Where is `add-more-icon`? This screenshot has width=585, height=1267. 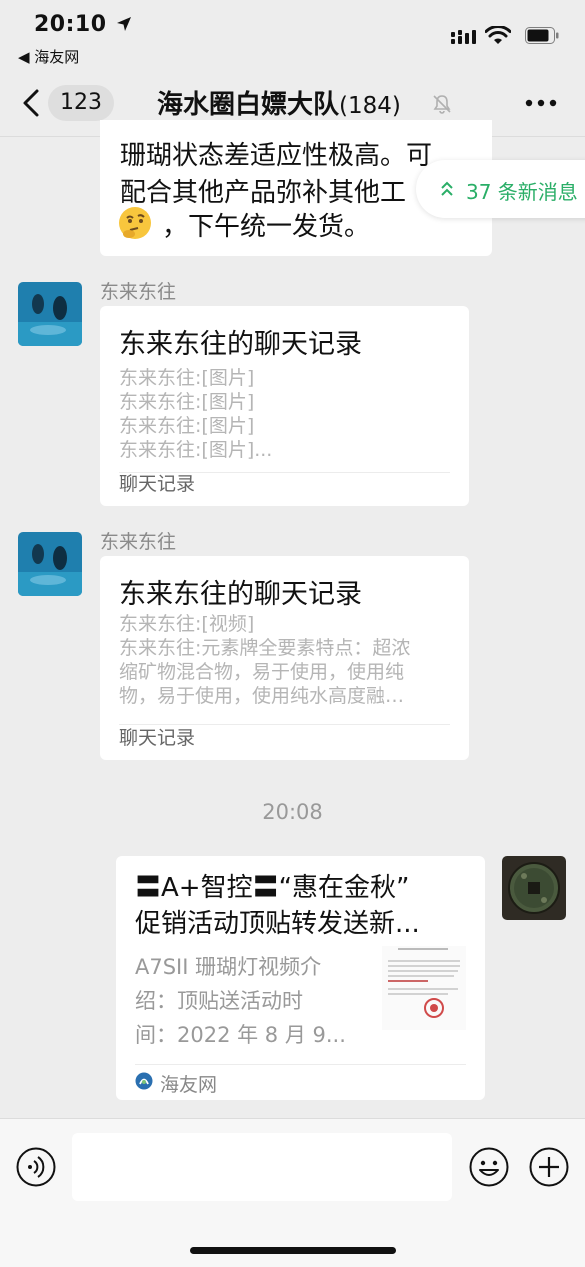
add-more-icon is located at coordinates (549, 1167).